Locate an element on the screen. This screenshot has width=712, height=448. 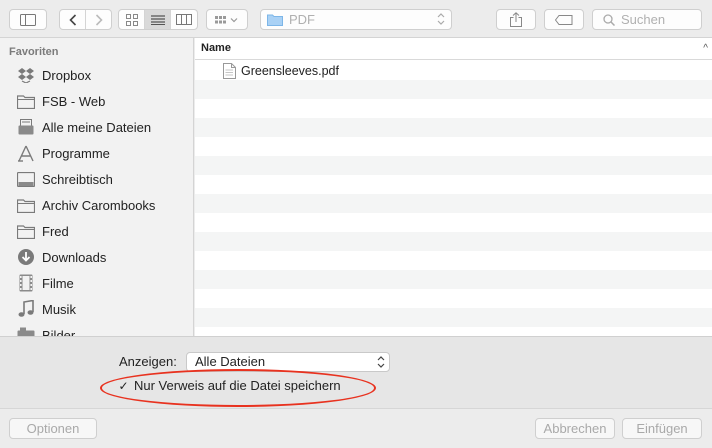
location-label: PDF is located at coordinates (302, 19).